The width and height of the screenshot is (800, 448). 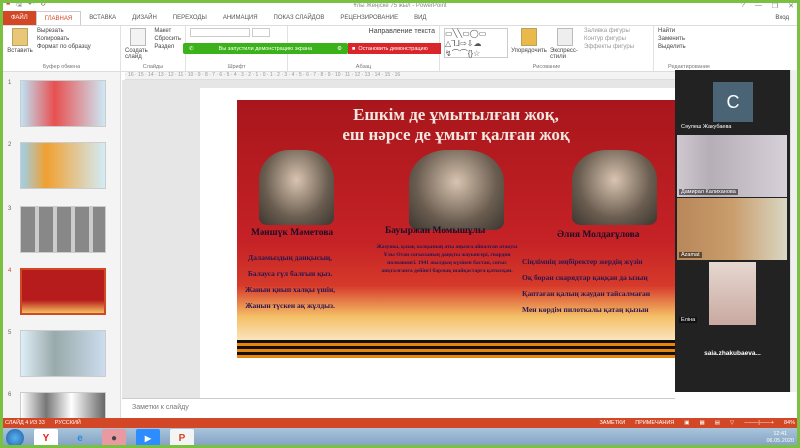 What do you see at coordinates (137, 48) in the screenshot?
I see `new-slide-button: Создать слайд` at bounding box center [137, 48].